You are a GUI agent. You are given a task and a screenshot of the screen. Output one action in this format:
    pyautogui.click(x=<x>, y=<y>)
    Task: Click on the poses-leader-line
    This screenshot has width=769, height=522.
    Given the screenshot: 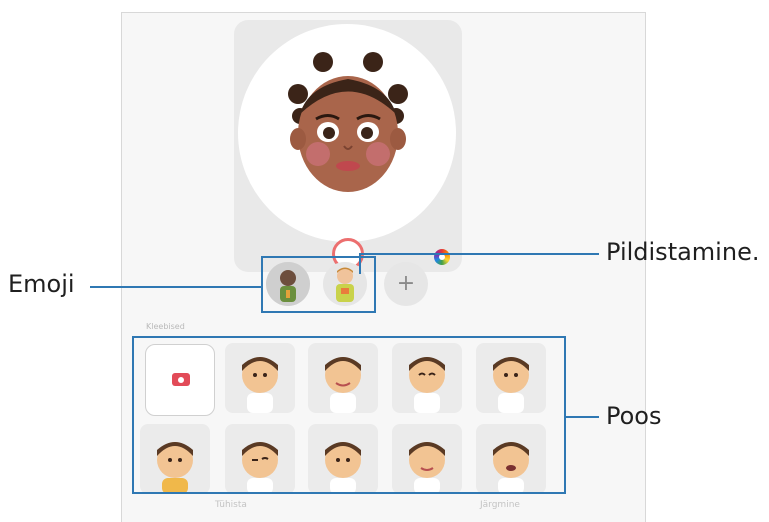 What is the action you would take?
    pyautogui.click(x=582, y=417)
    